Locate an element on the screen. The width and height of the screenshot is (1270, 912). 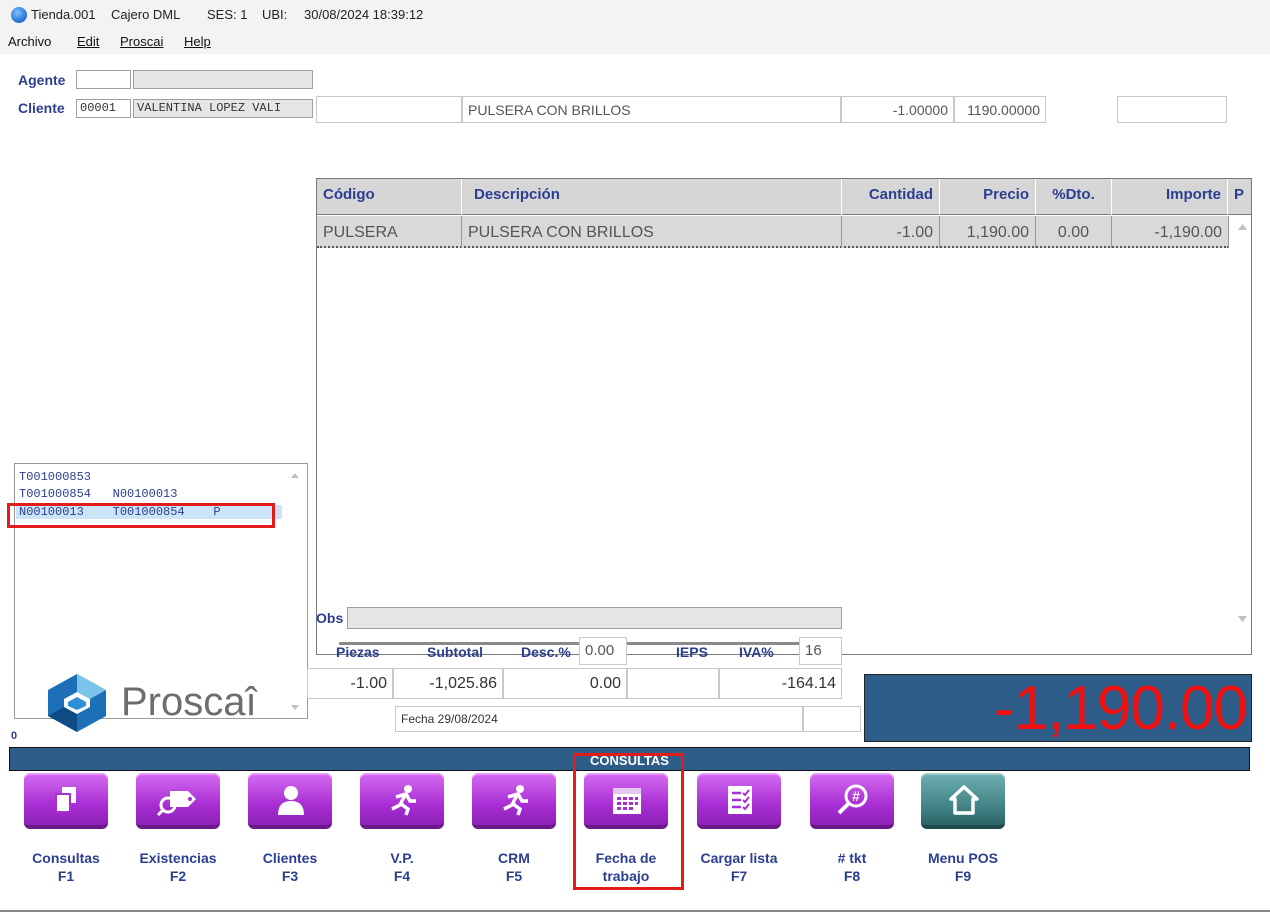
scroll-up-icon is located at coordinates (1242, 227).